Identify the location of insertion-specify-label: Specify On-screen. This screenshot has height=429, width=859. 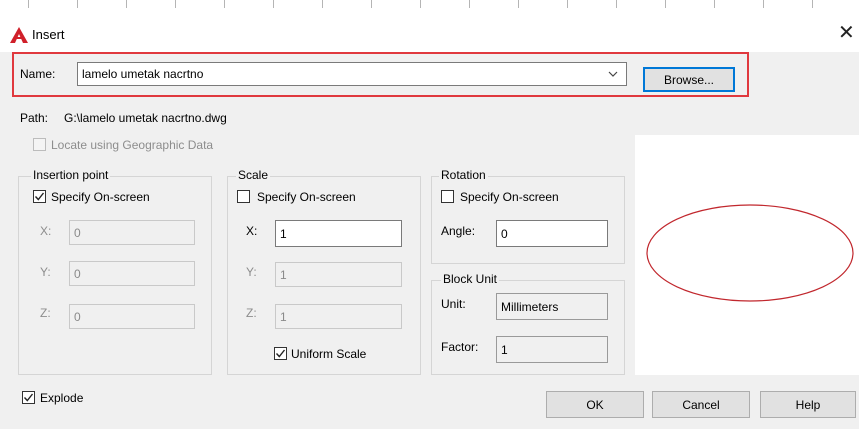
(100, 197).